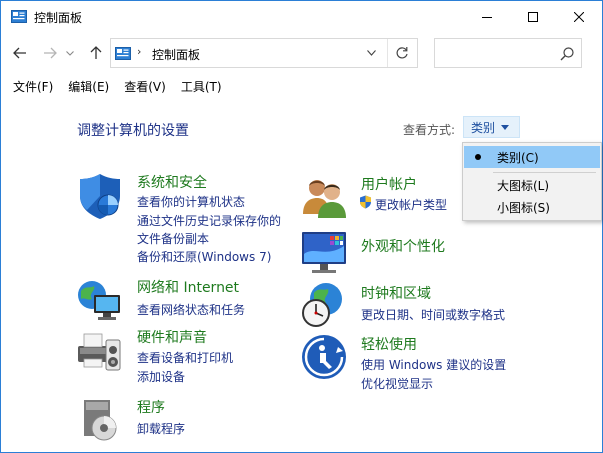 The width and height of the screenshot is (603, 453). What do you see at coordinates (172, 182) in the screenshot?
I see `category-title-system-security: 系统和安全` at bounding box center [172, 182].